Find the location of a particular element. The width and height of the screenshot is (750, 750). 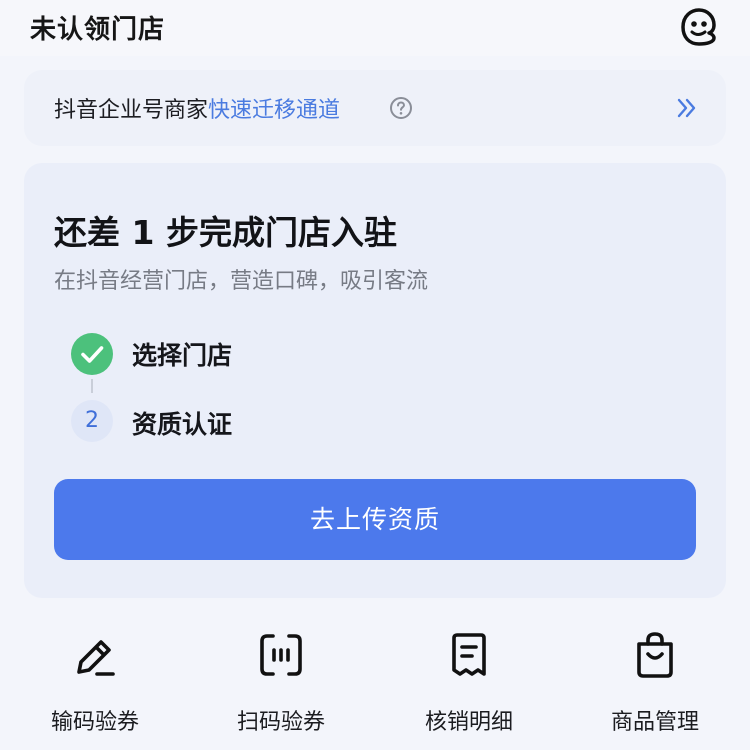

scan-icon is located at coordinates (281, 655).